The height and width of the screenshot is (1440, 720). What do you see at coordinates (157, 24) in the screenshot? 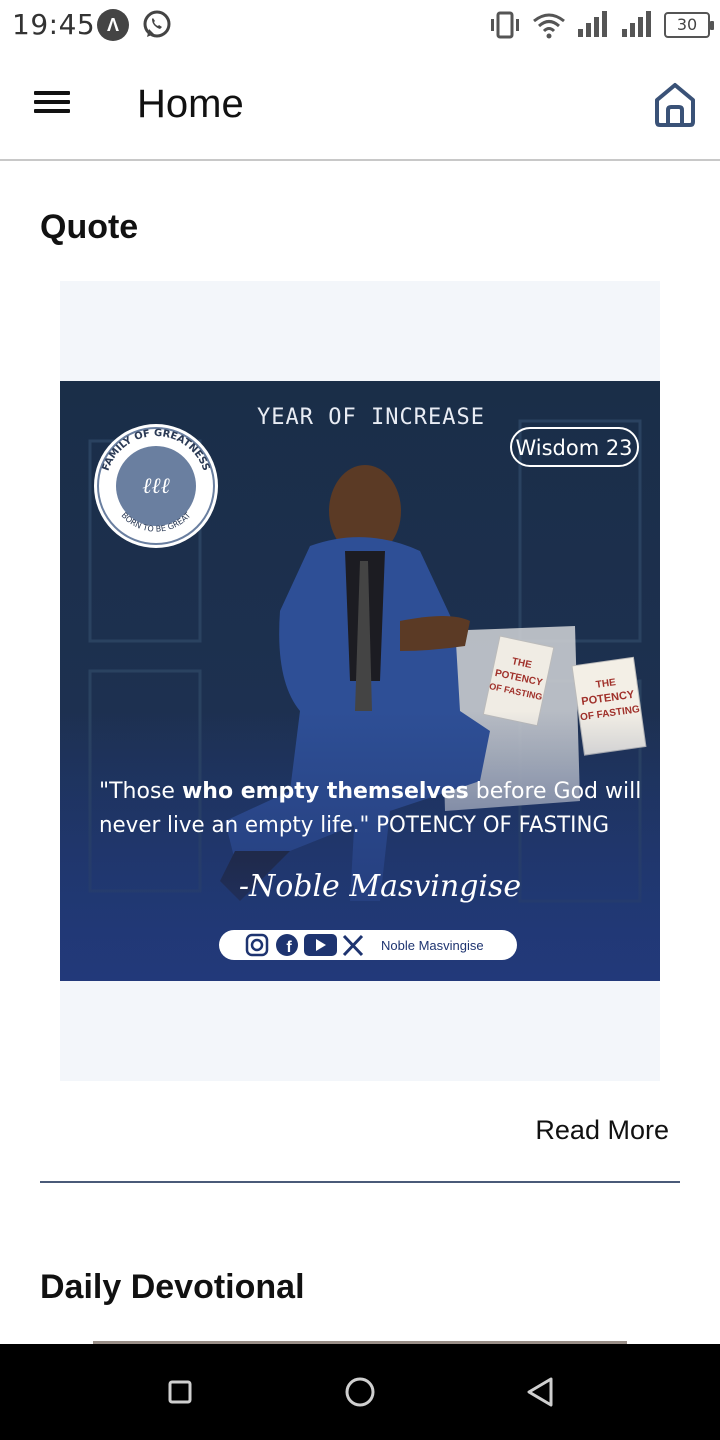
I see `whatsapp-icon` at bounding box center [157, 24].